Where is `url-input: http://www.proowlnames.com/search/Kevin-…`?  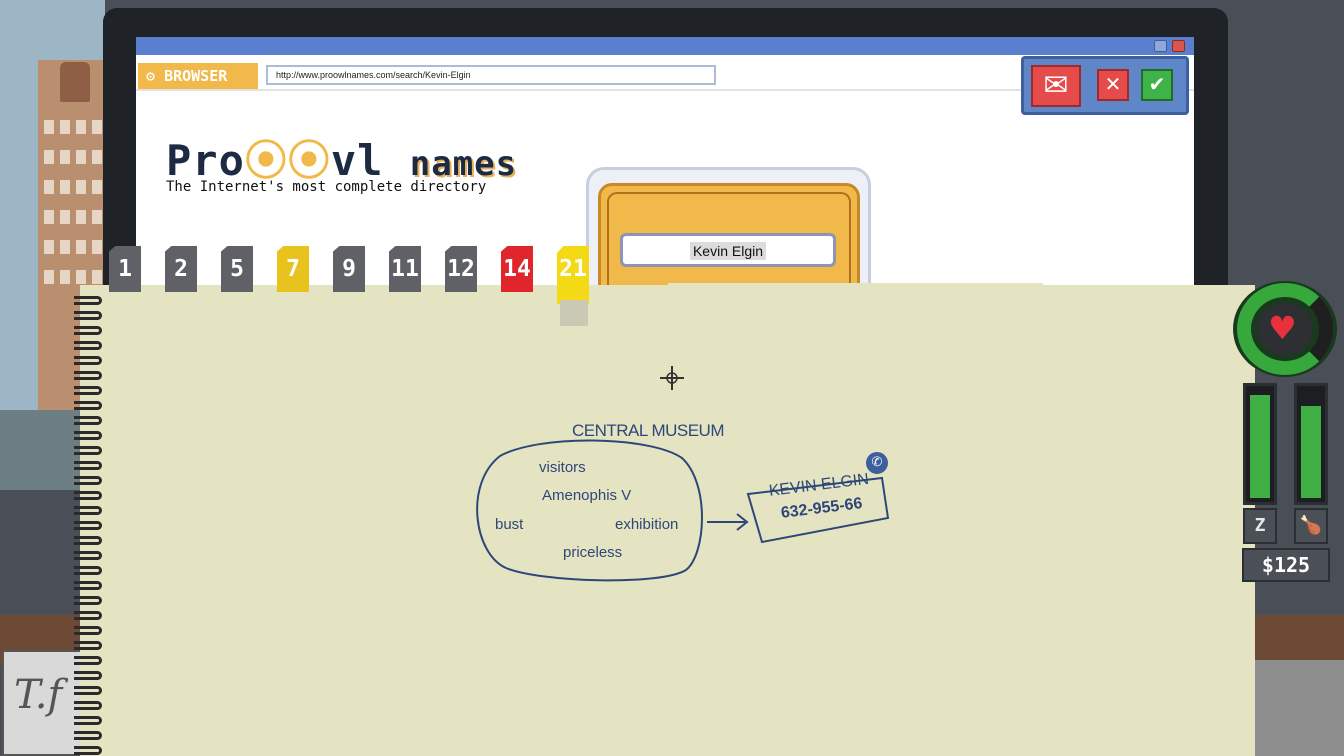 url-input: http://www.proowlnames.com/search/Kevin-… is located at coordinates (491, 75).